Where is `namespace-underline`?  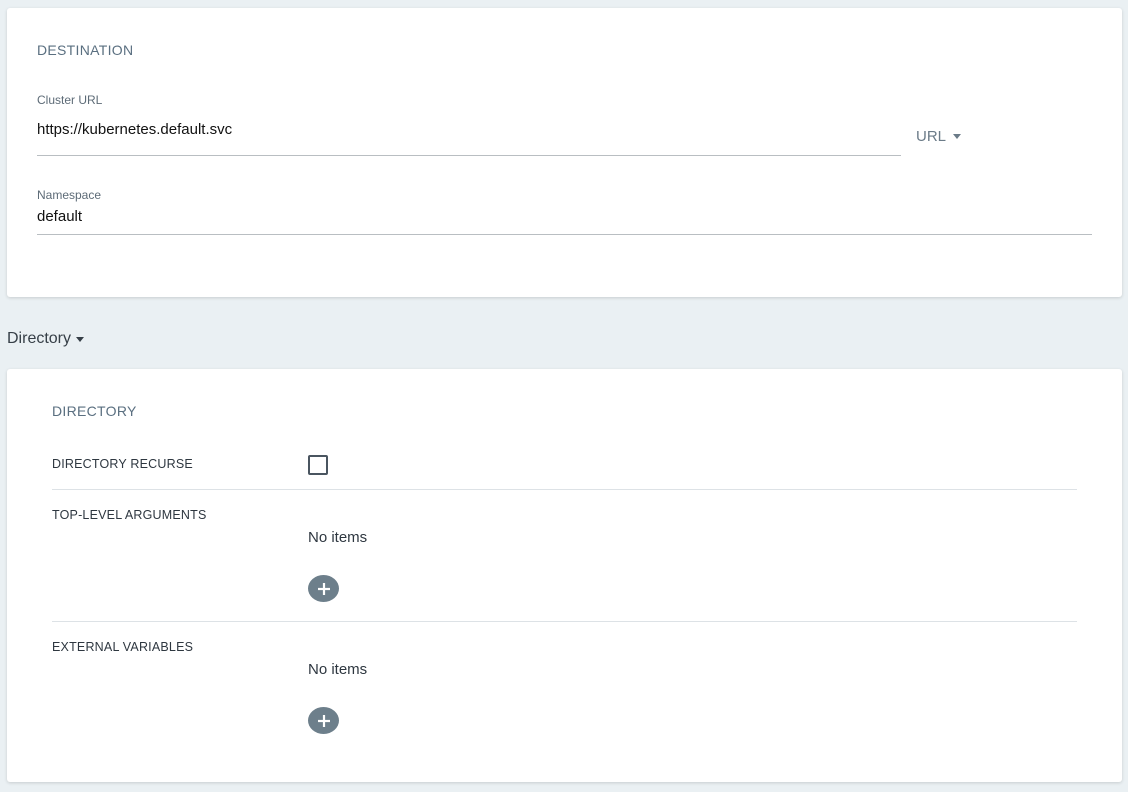
namespace-underline is located at coordinates (564, 234).